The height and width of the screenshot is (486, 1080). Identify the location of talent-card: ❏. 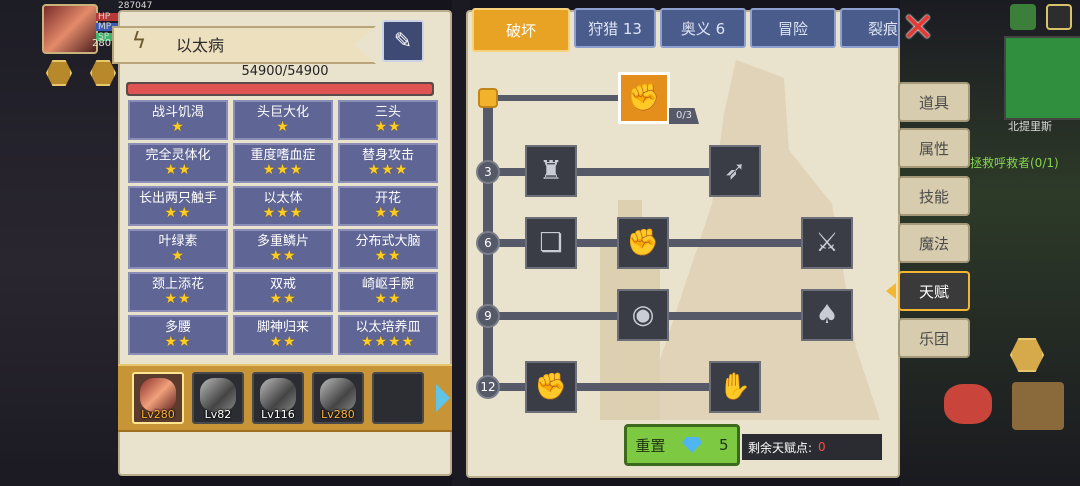
(551, 243).